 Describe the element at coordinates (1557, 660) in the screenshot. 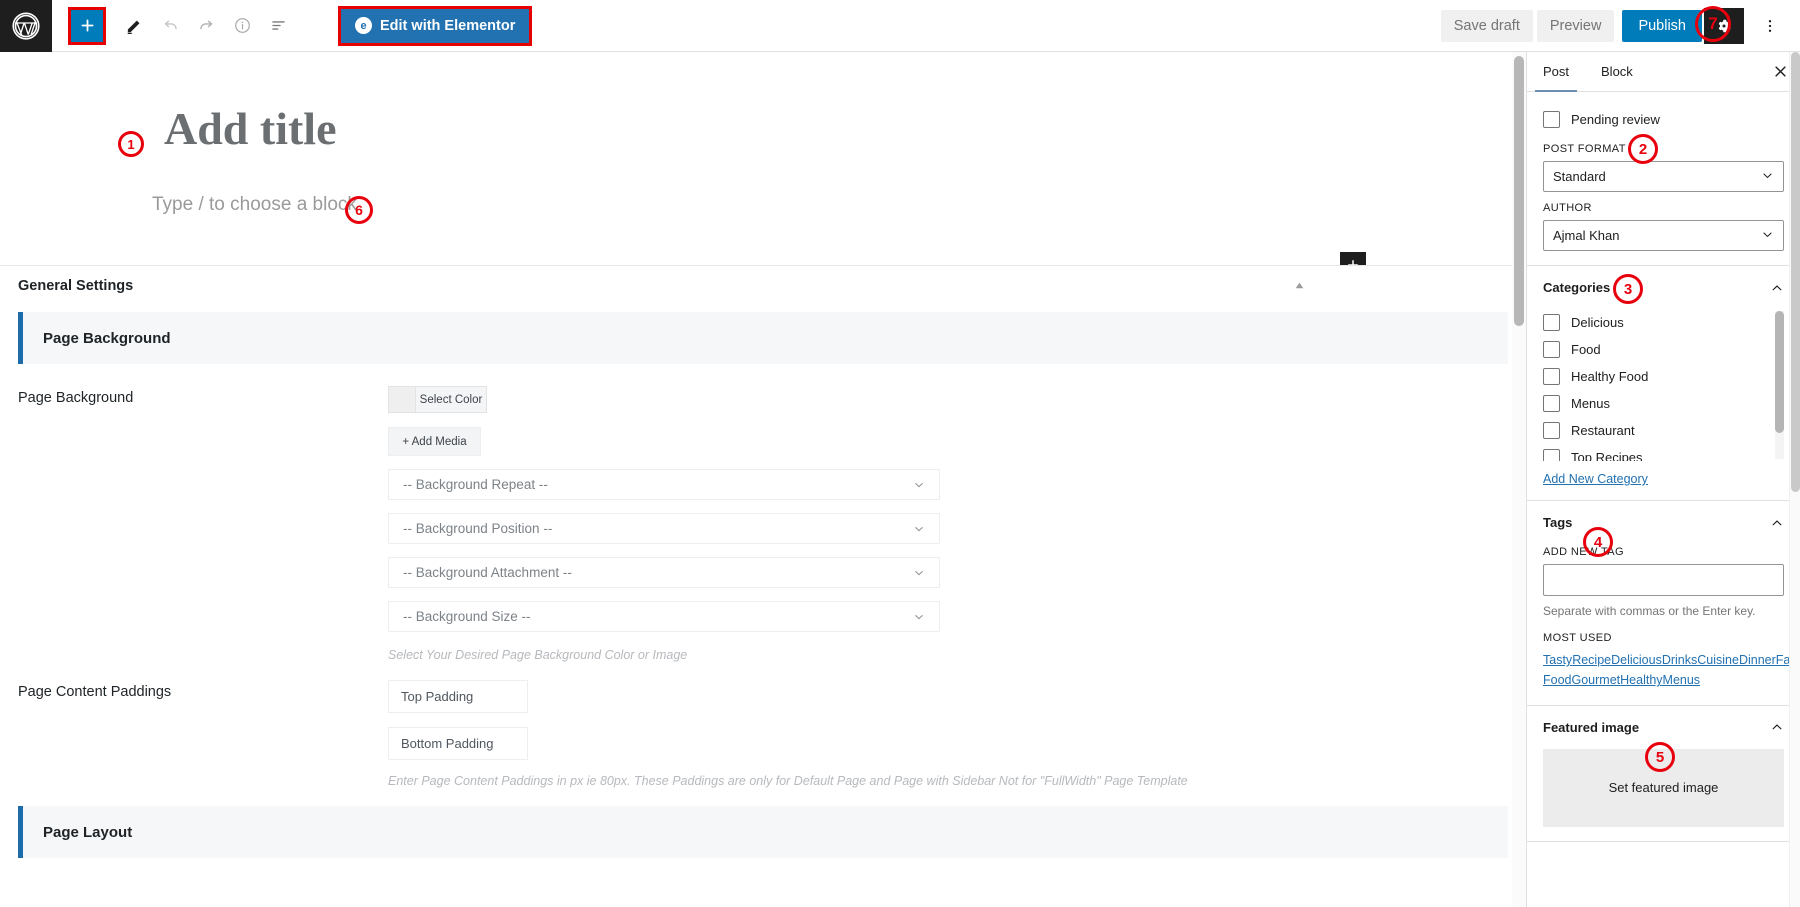

I see `most-used-tag: Tasty` at that location.